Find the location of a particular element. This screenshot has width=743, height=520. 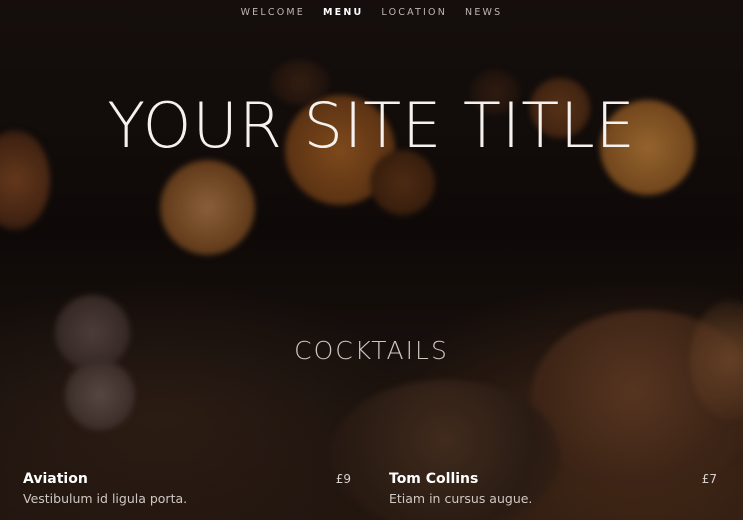

menu-item-description: Etiam in cursus augue. is located at coordinates (461, 498).